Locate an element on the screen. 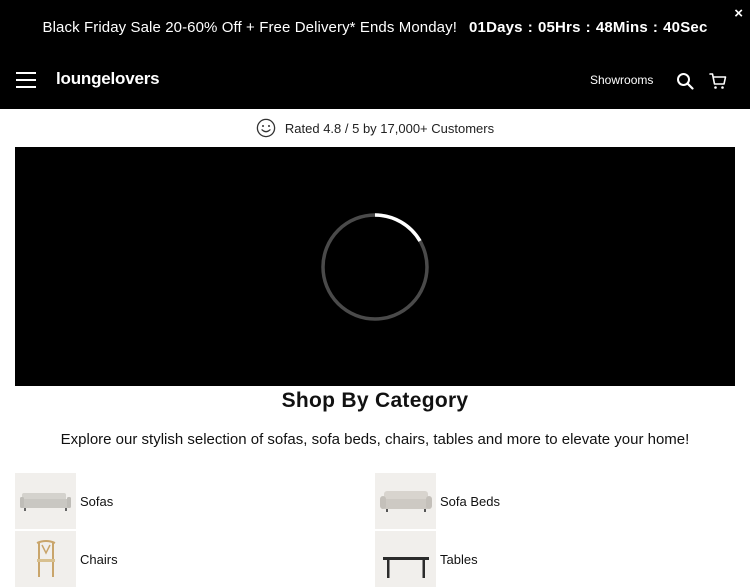  smiley-icon is located at coordinates (266, 128).